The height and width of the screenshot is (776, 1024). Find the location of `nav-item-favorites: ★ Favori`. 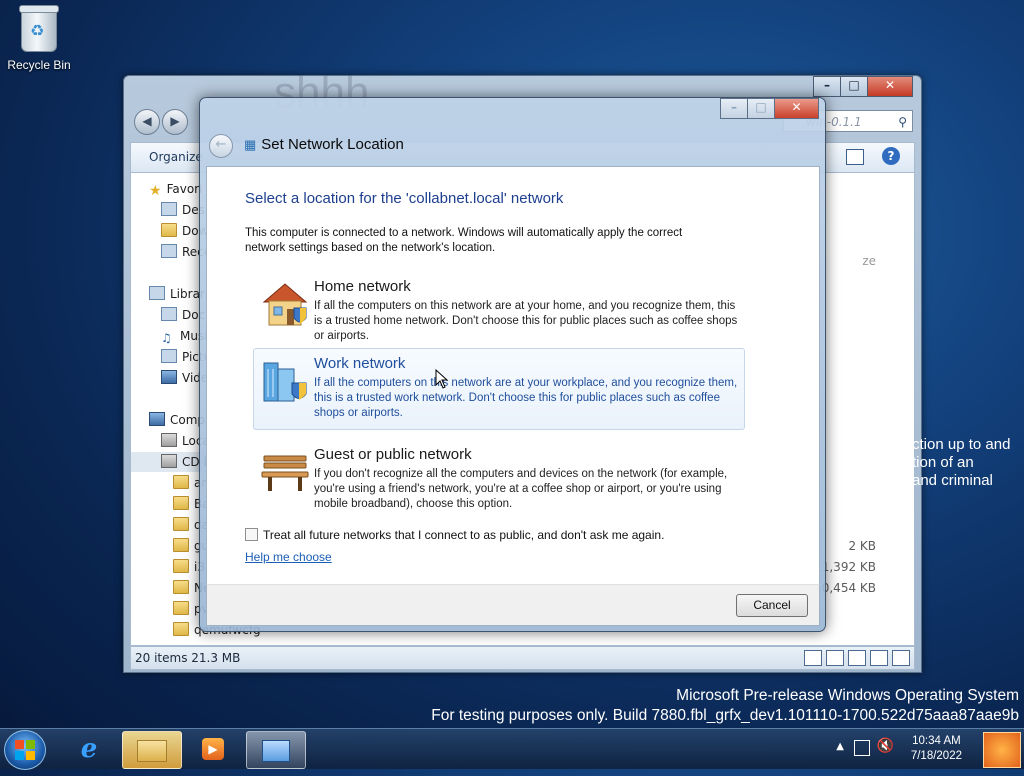

nav-item-favorites: ★ Favori is located at coordinates (175, 189).